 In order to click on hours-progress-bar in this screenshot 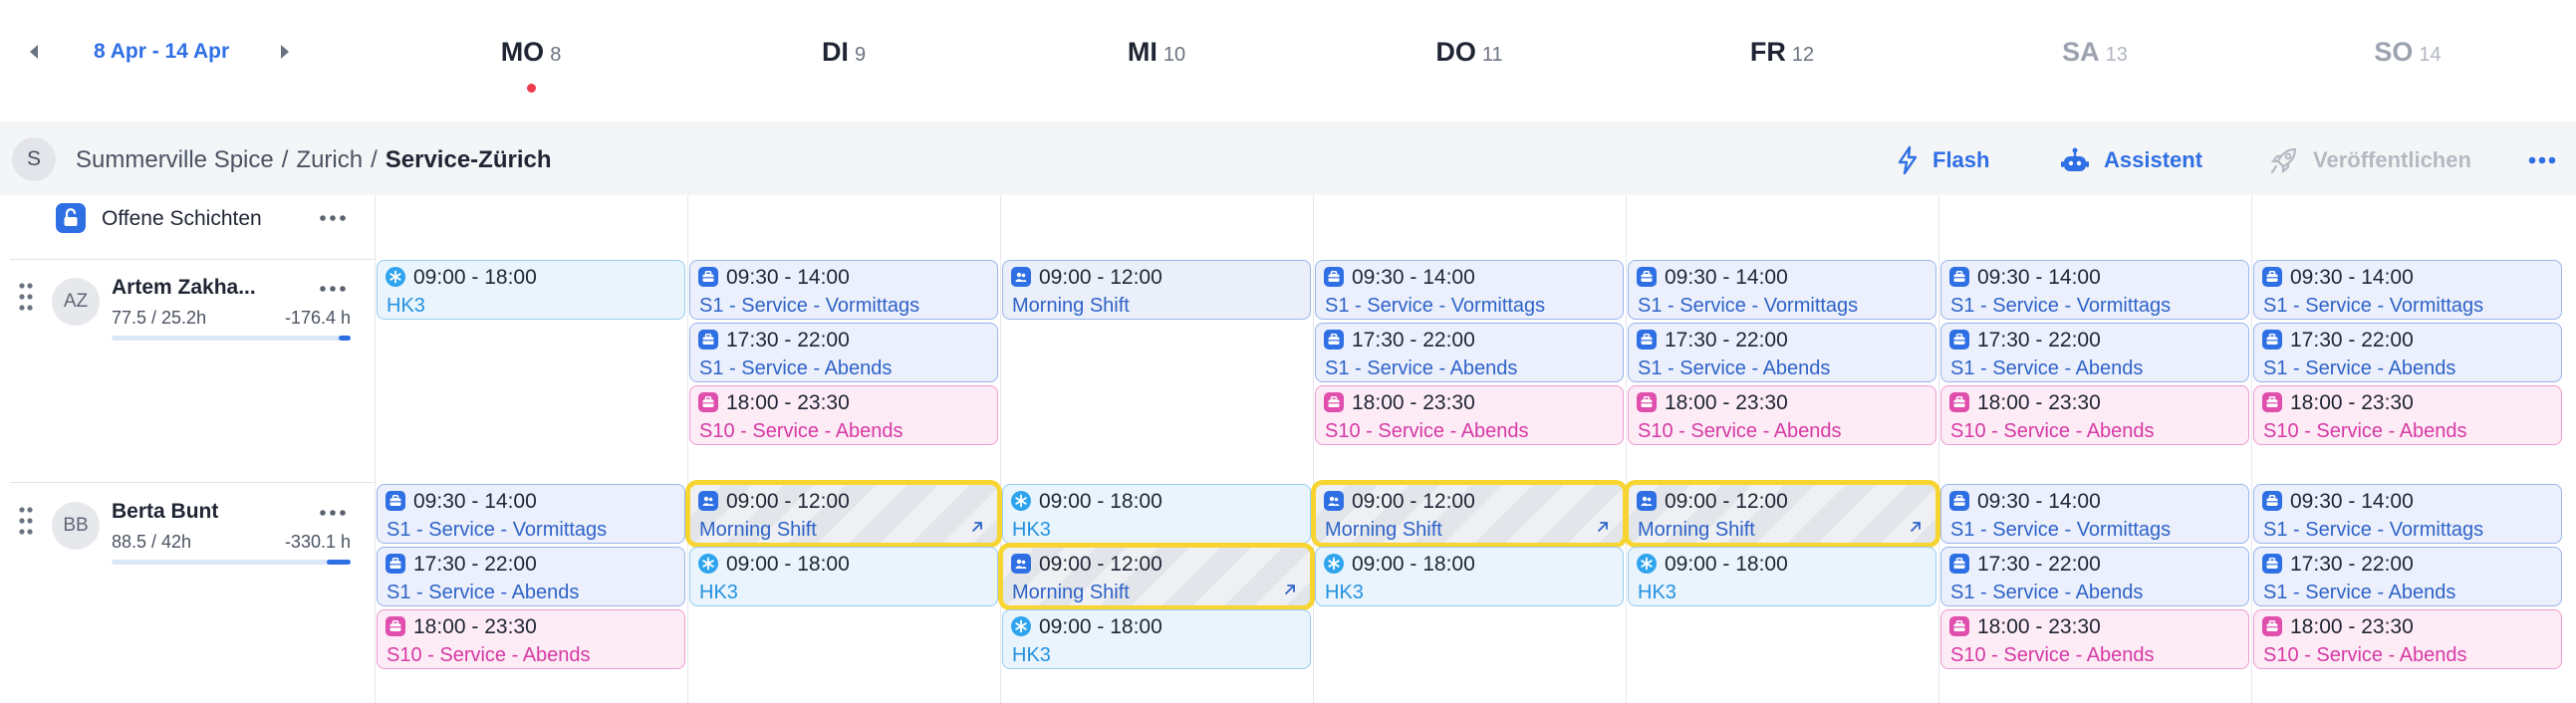, I will do `click(231, 563)`.